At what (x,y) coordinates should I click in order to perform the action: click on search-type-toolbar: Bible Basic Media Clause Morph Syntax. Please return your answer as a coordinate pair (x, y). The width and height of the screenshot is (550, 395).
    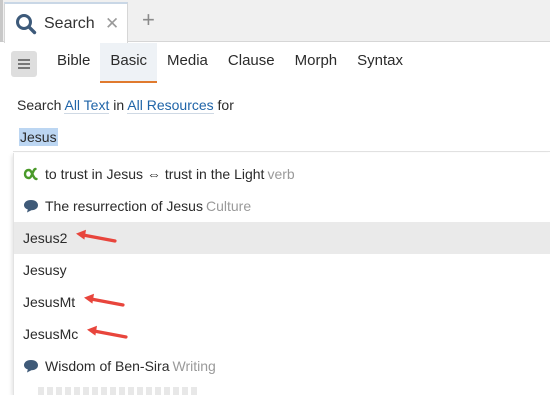
    Looking at the image, I should click on (275, 63).